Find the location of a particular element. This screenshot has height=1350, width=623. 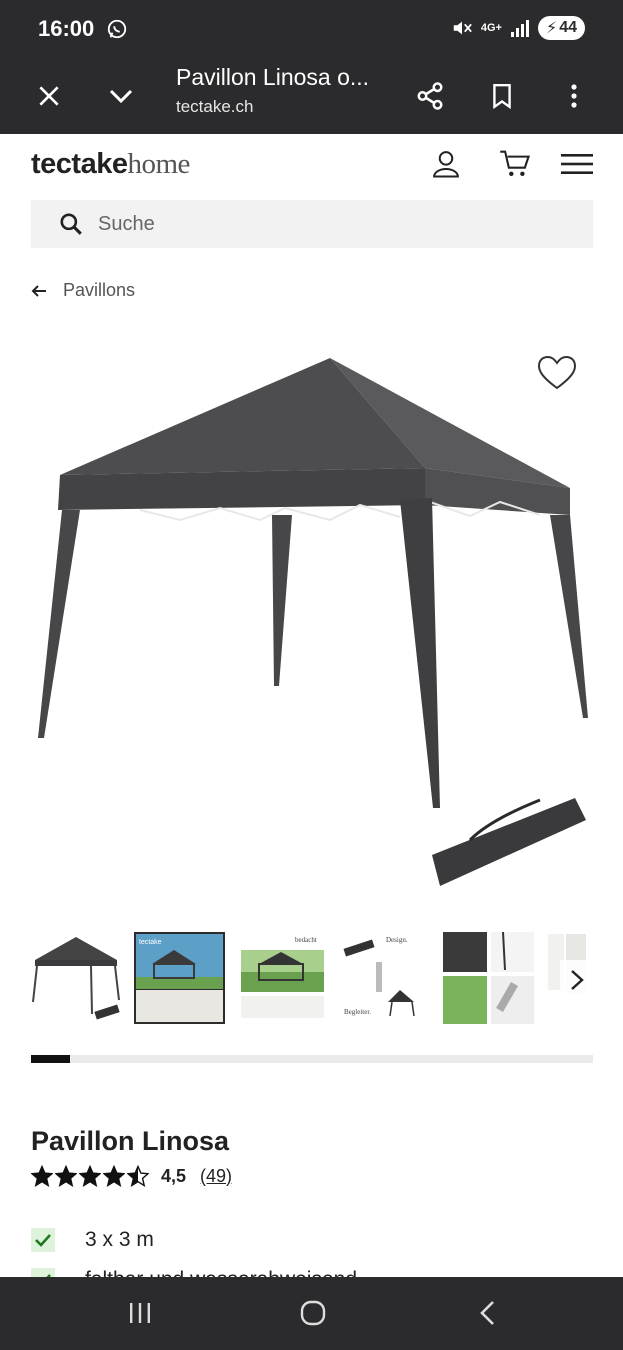

thumbnail-next-button is located at coordinates (577, 980).